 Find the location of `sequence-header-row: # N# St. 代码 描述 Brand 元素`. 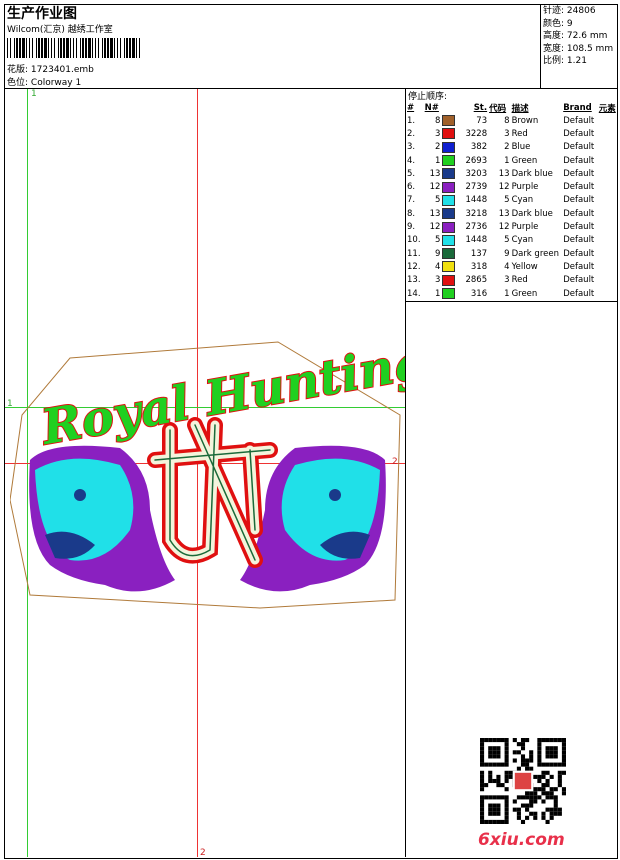

sequence-header-row: # N# St. 代码 描述 Brand 元素 is located at coordinates (513, 107).